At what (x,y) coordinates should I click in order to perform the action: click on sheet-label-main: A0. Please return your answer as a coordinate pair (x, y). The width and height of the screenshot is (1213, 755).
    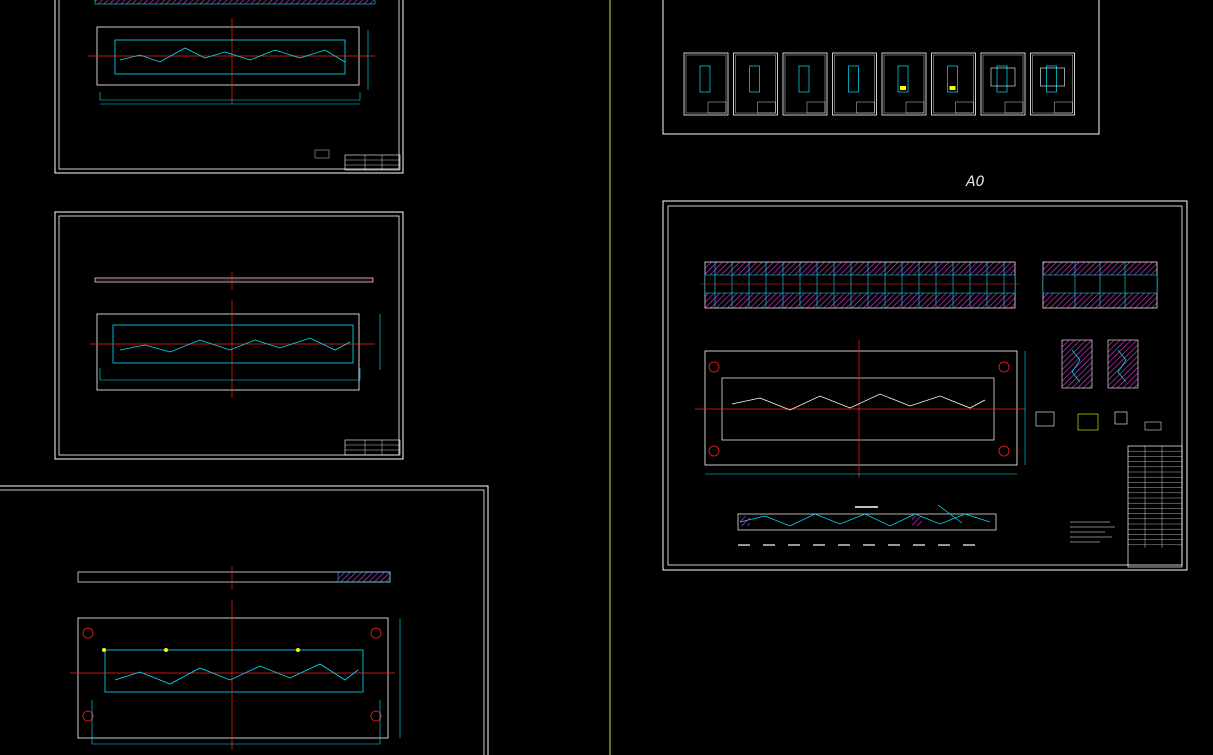
    Looking at the image, I should click on (975, 182).